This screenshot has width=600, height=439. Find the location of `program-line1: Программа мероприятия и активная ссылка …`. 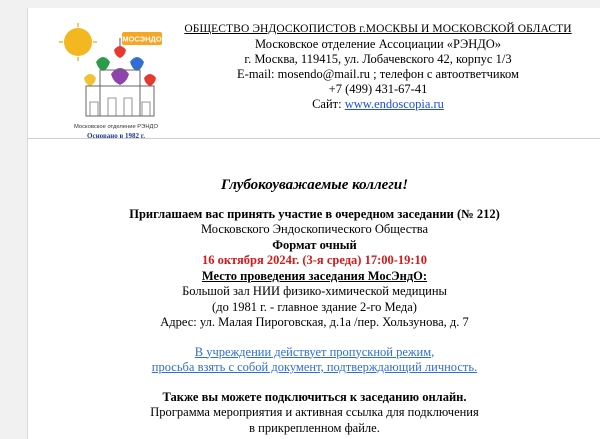

program-line1: Программа мероприятия и активная ссылка … is located at coordinates (314, 412).